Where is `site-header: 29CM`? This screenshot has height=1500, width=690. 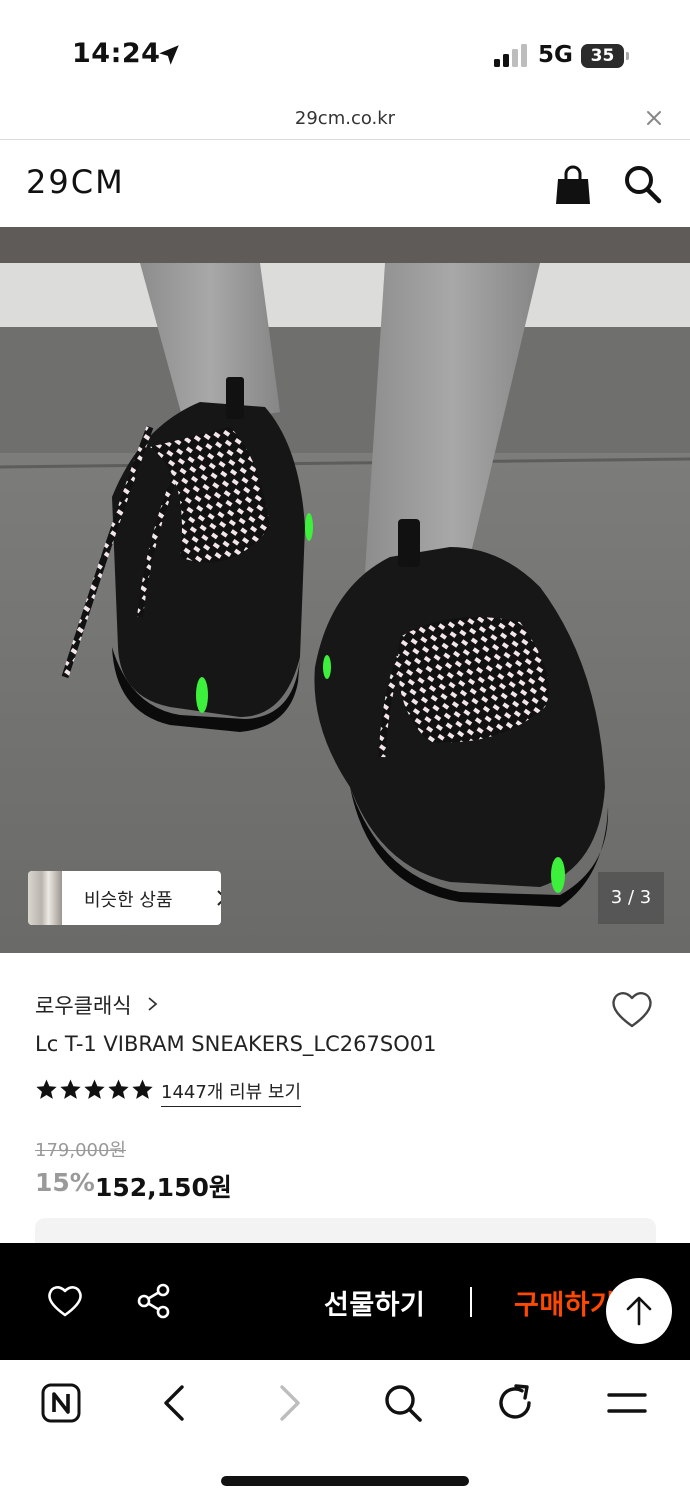
site-header: 29CM is located at coordinates (345, 184).